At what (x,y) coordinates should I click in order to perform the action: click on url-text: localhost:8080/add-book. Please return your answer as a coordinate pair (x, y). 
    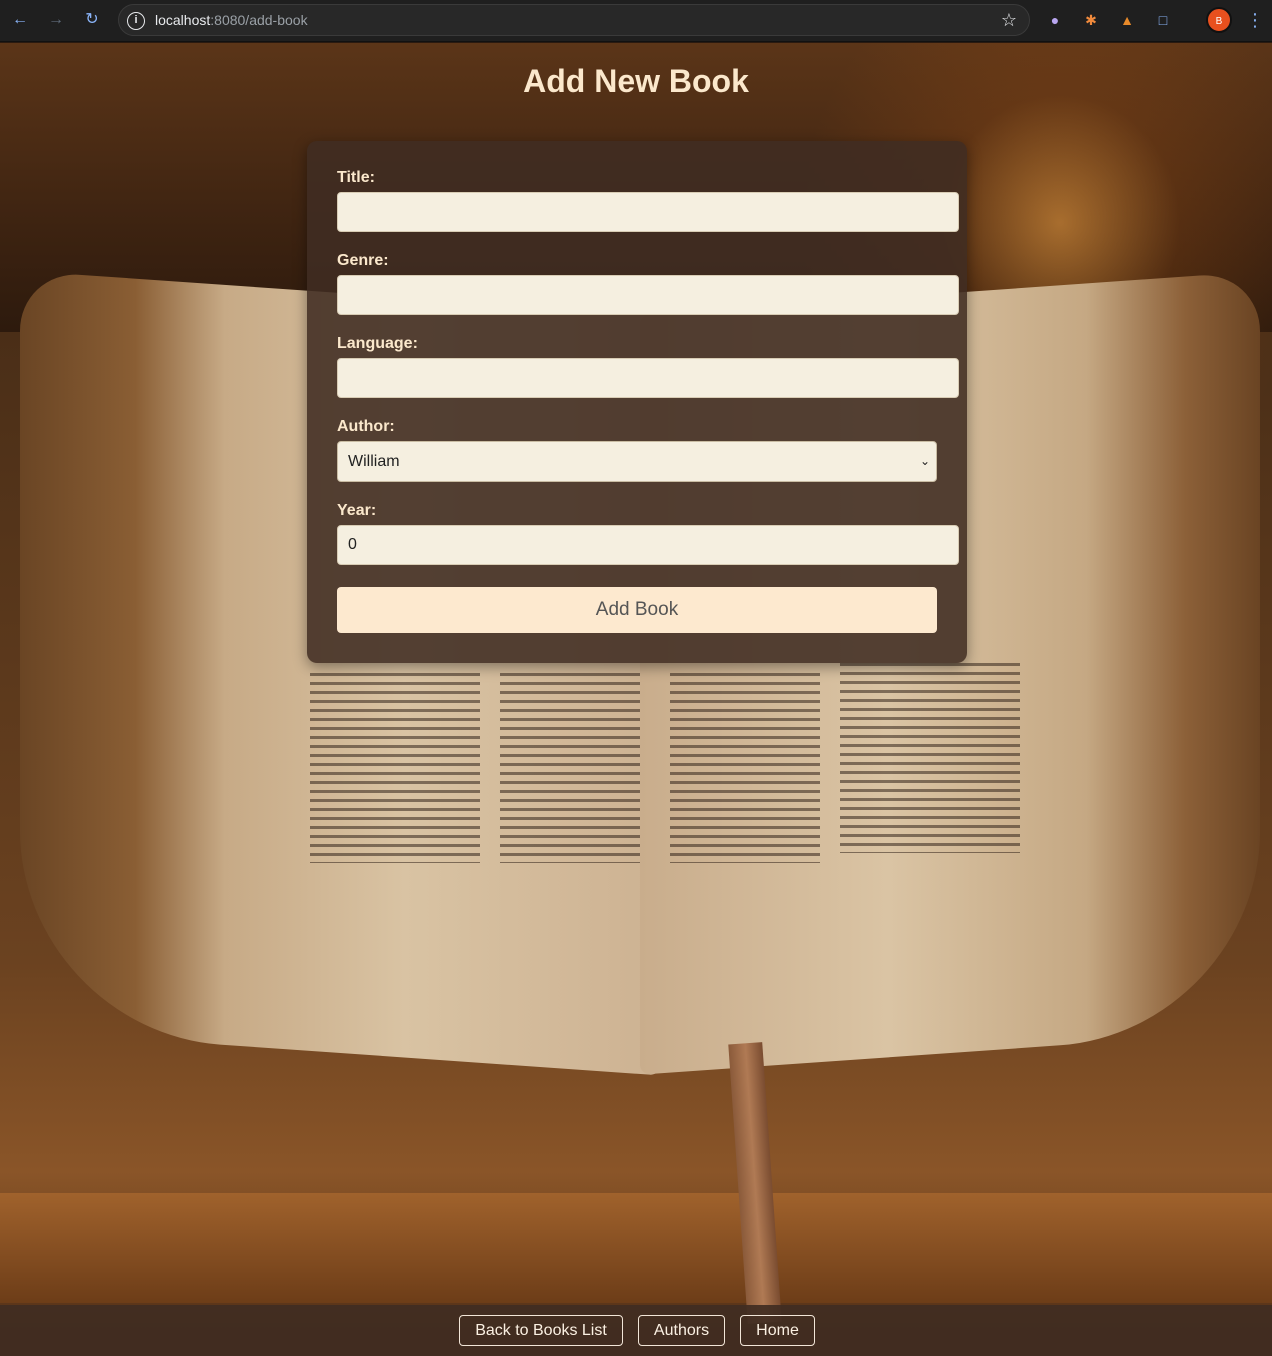
    Looking at the image, I should click on (231, 20).